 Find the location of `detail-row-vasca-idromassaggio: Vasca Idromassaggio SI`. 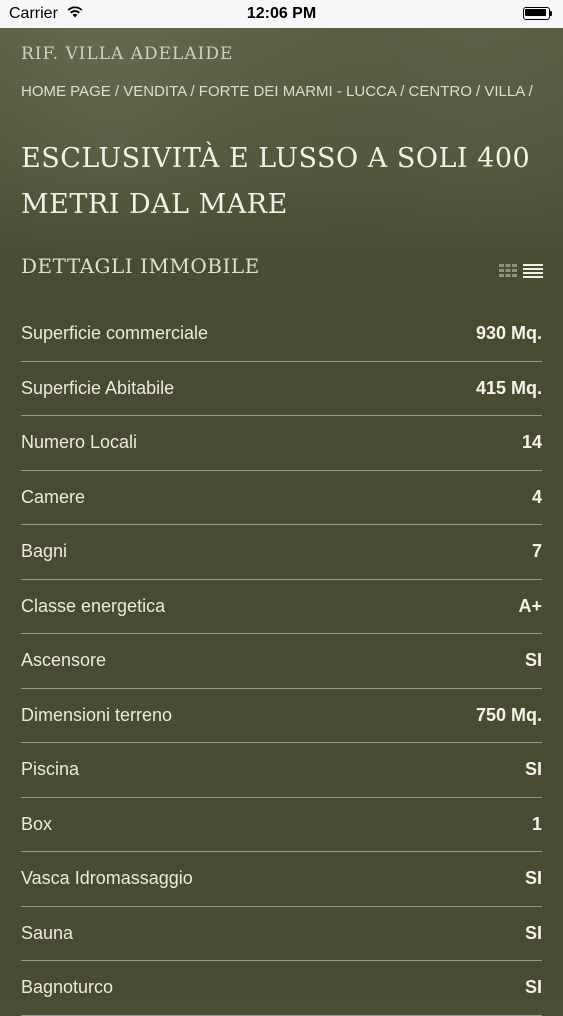

detail-row-vasca-idromassaggio: Vasca Idromassaggio SI is located at coordinates (281, 879).